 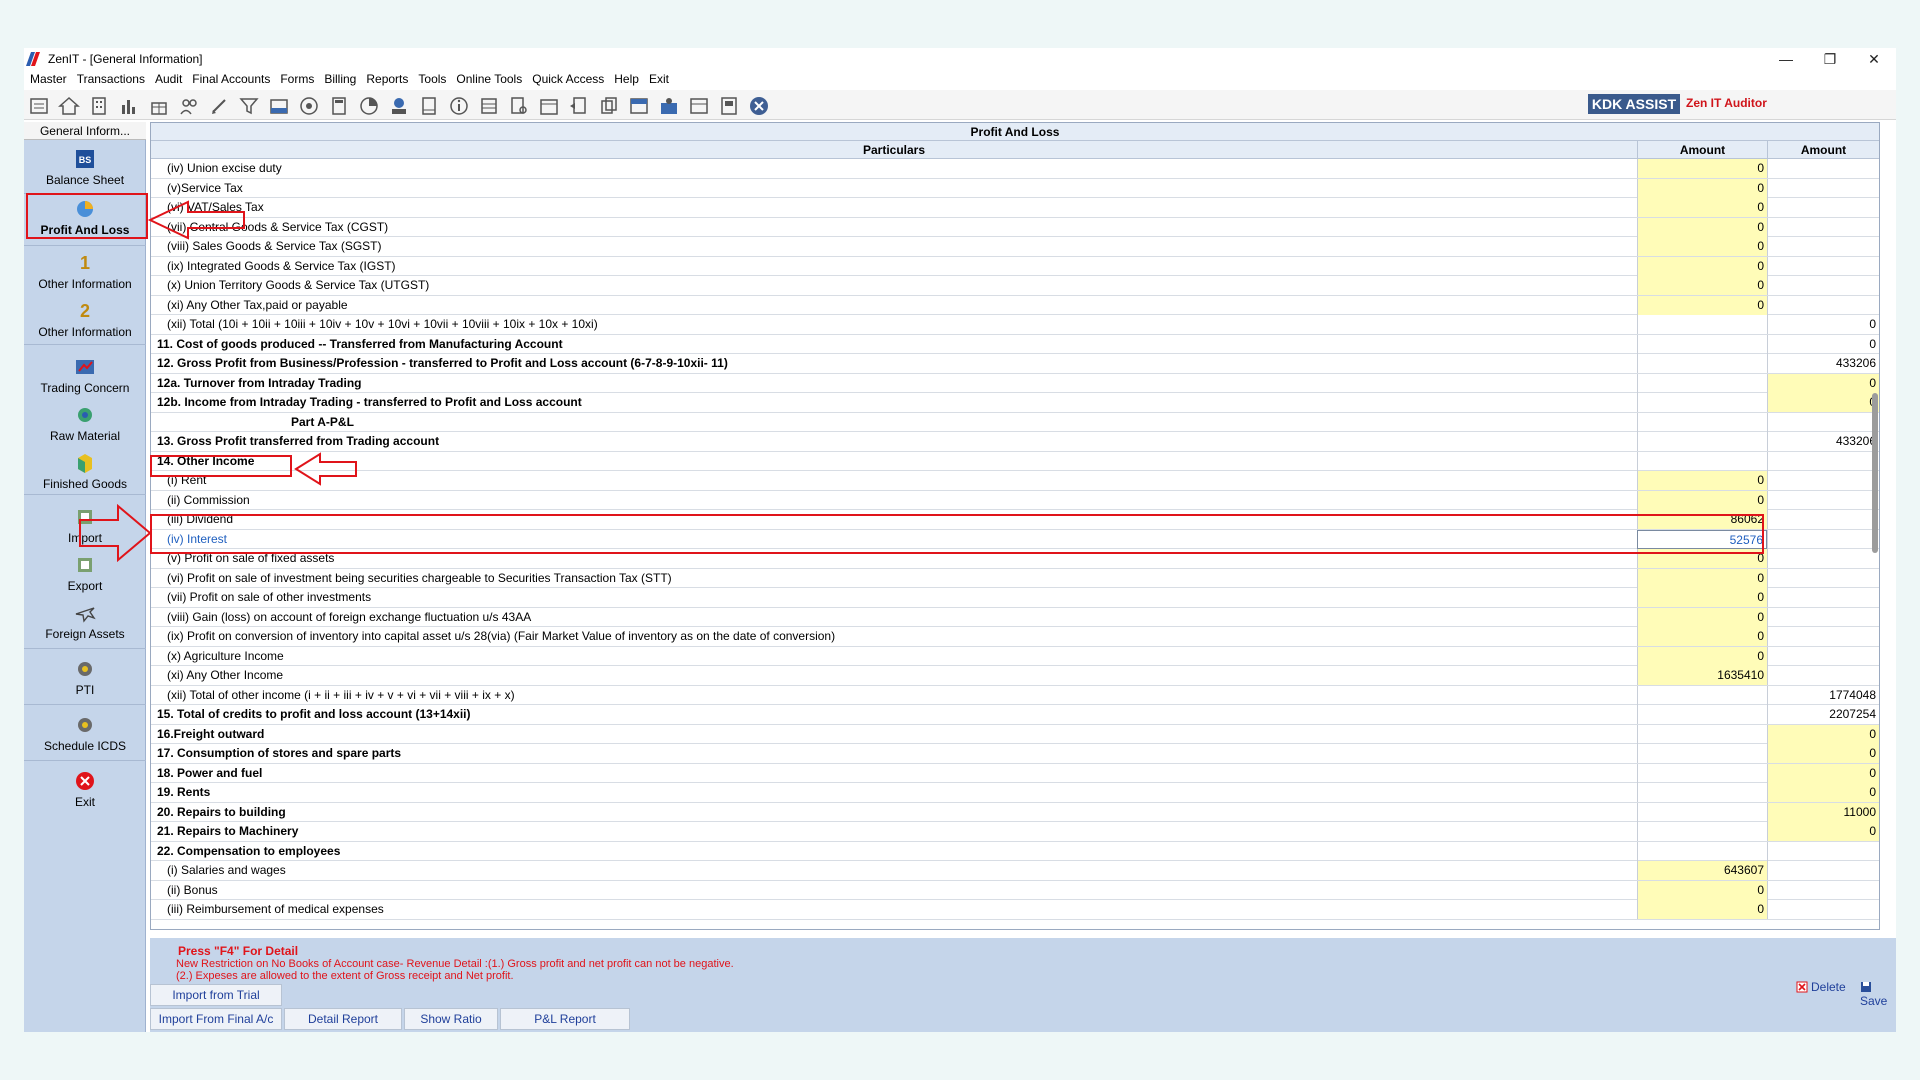 What do you see at coordinates (1830, 59) in the screenshot?
I see `restore-button: ❐` at bounding box center [1830, 59].